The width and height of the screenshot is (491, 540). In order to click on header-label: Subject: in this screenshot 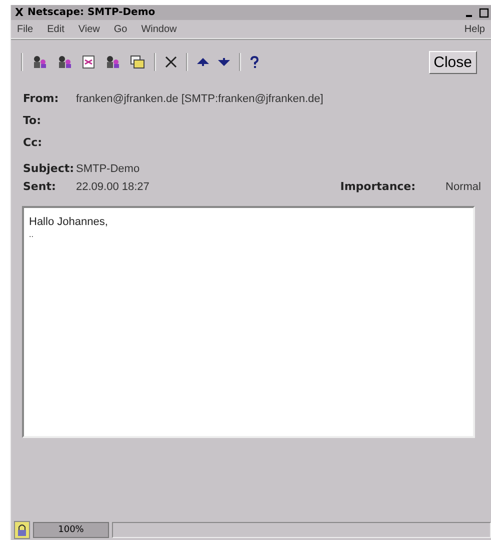, I will do `click(49, 168)`.